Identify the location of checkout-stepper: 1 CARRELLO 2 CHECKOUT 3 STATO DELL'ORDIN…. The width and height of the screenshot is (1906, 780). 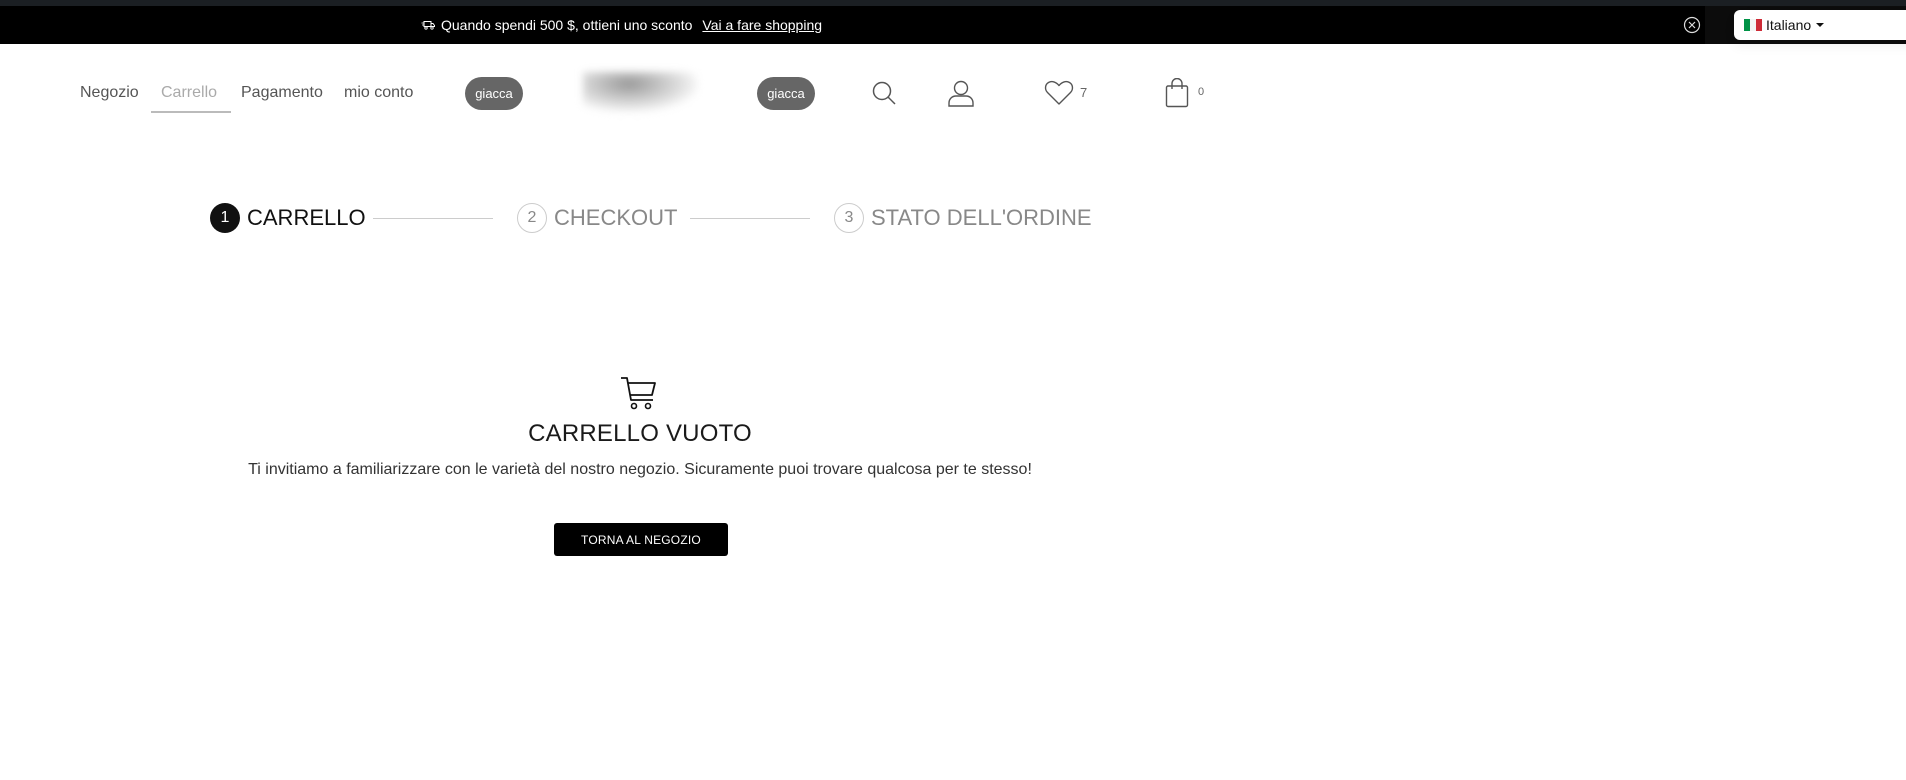
(660, 218).